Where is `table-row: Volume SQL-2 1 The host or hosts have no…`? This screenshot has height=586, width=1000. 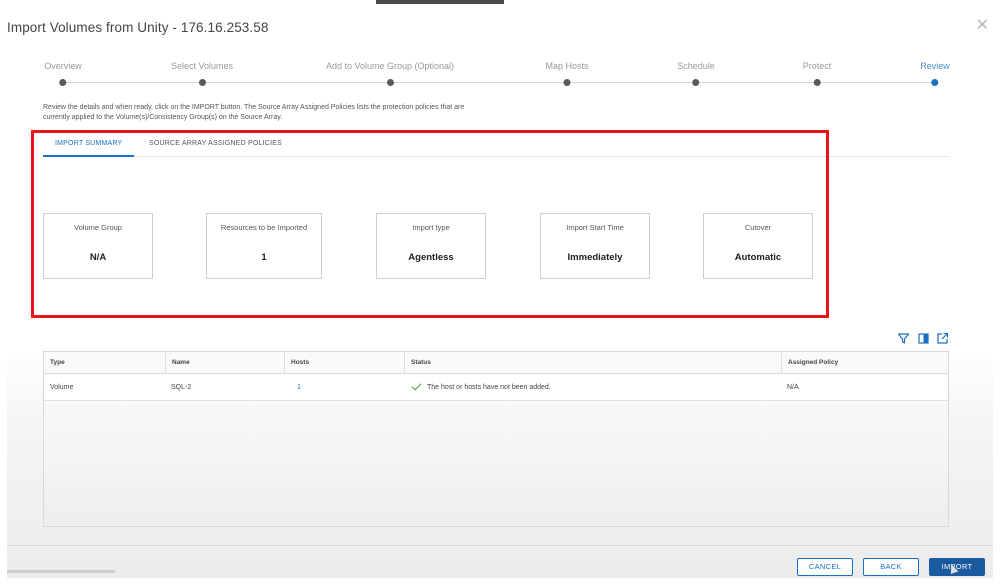 table-row: Volume SQL-2 1 The host or hosts have no… is located at coordinates (496, 387).